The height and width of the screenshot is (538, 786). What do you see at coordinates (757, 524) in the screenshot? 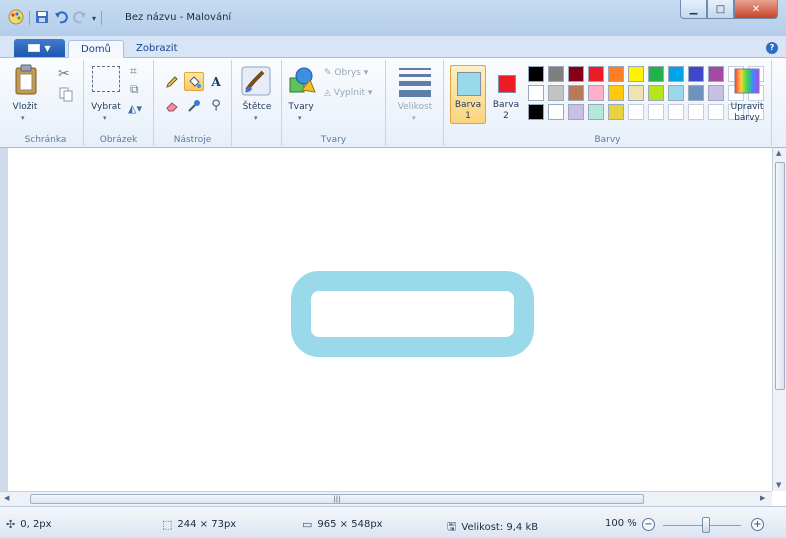
I see `zoom-in-button: +` at bounding box center [757, 524].